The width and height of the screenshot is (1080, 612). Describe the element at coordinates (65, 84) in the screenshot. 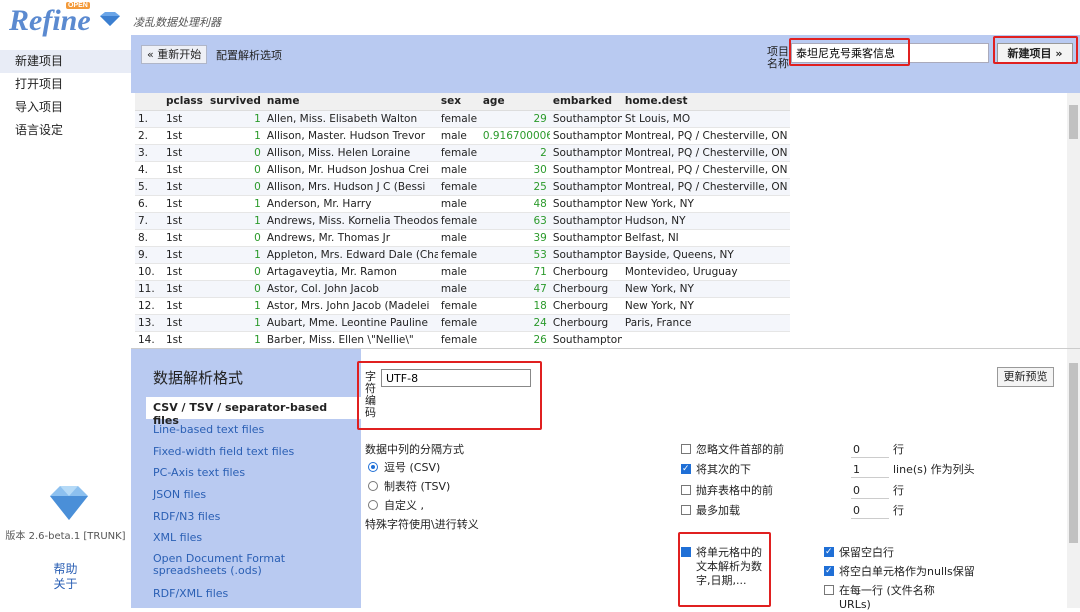

I see `nav-open-project: 打开项目` at that location.